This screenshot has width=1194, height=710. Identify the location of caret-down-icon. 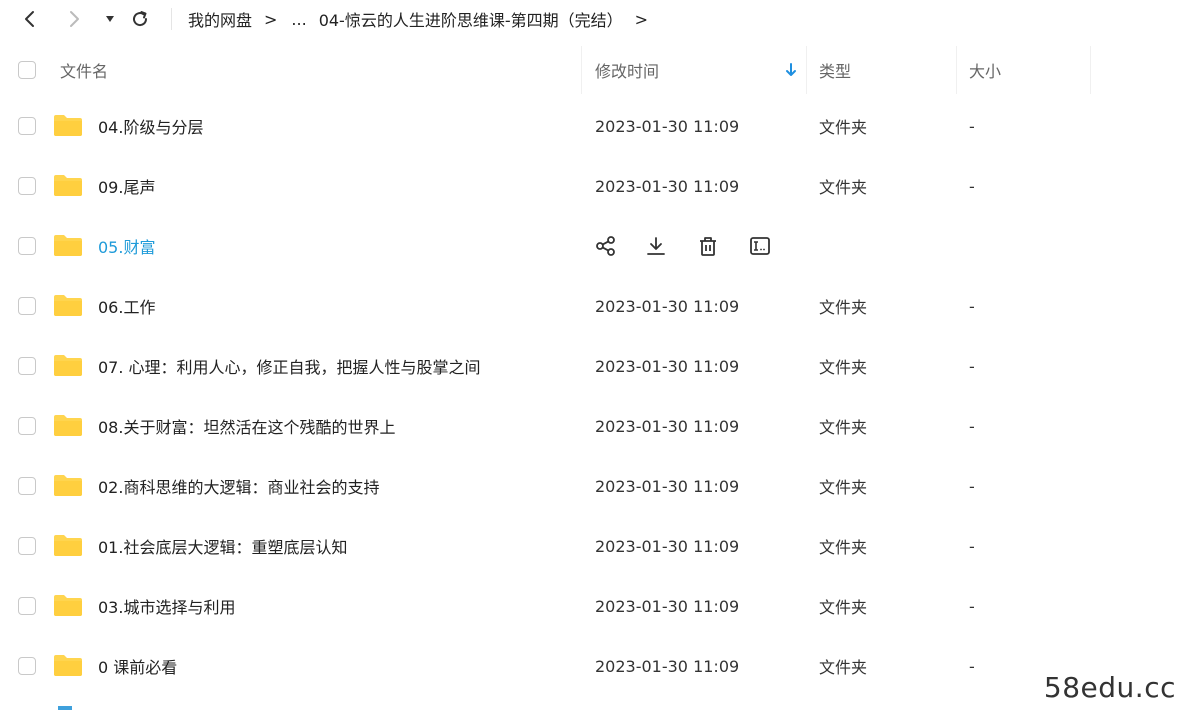
(110, 19).